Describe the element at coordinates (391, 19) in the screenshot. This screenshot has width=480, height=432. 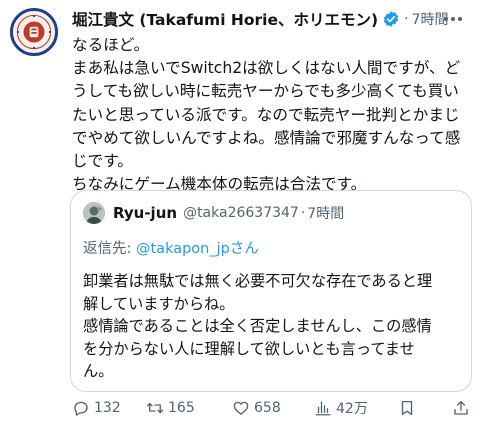
I see `verified-badge-icon` at that location.